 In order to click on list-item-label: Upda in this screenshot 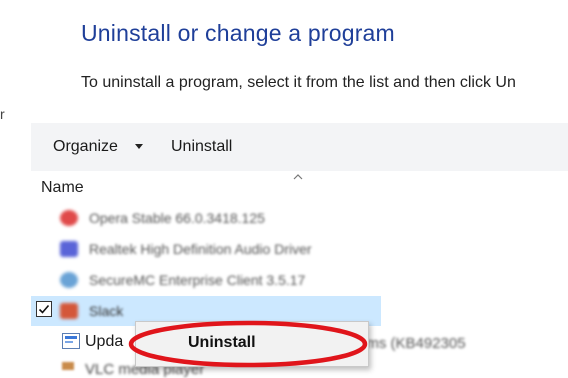, I will do `click(104, 342)`.